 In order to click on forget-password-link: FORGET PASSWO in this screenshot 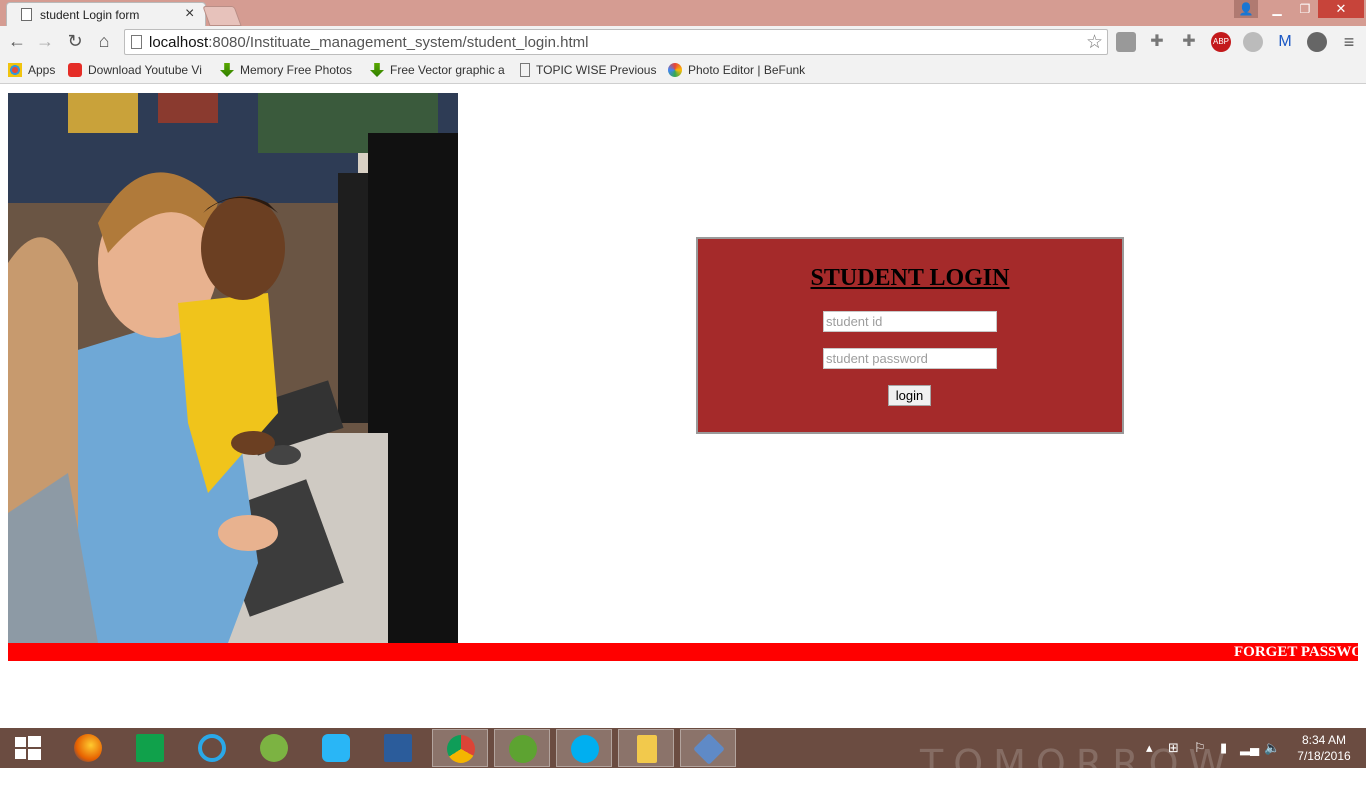, I will do `click(1296, 652)`.